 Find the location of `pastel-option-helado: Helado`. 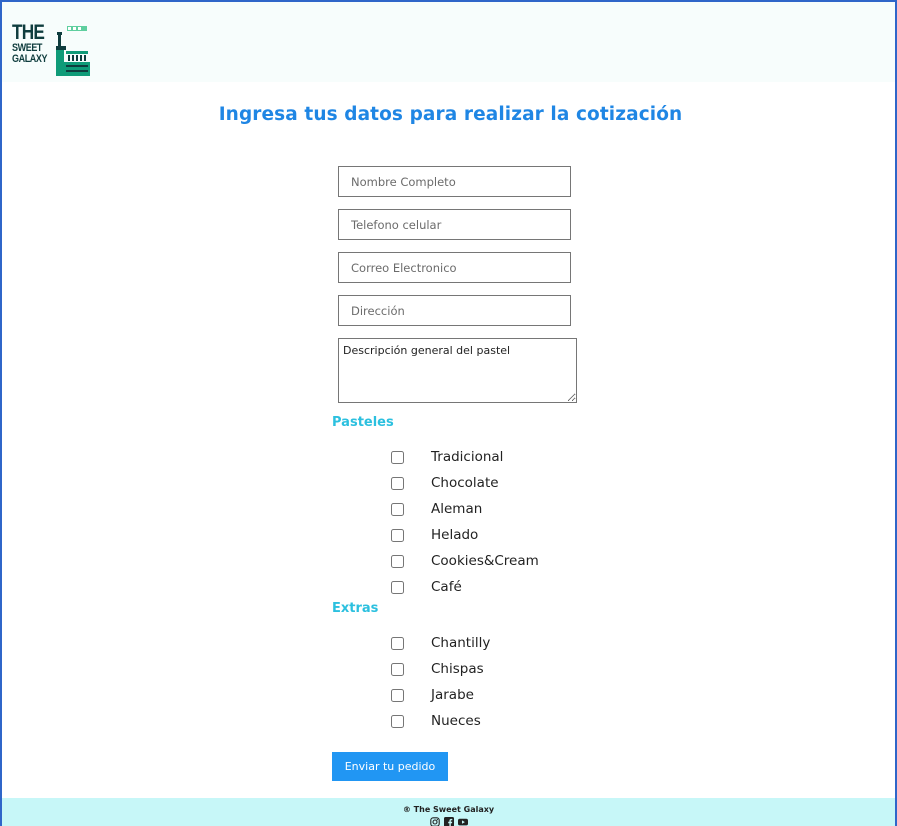

pastel-option-helado: Helado is located at coordinates (434, 535).